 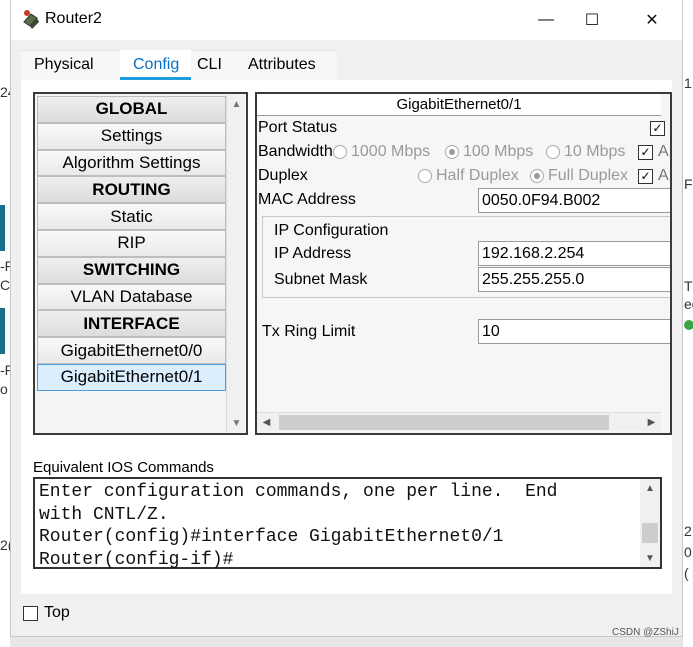 I want to click on window-title: Router2, so click(x=73, y=18).